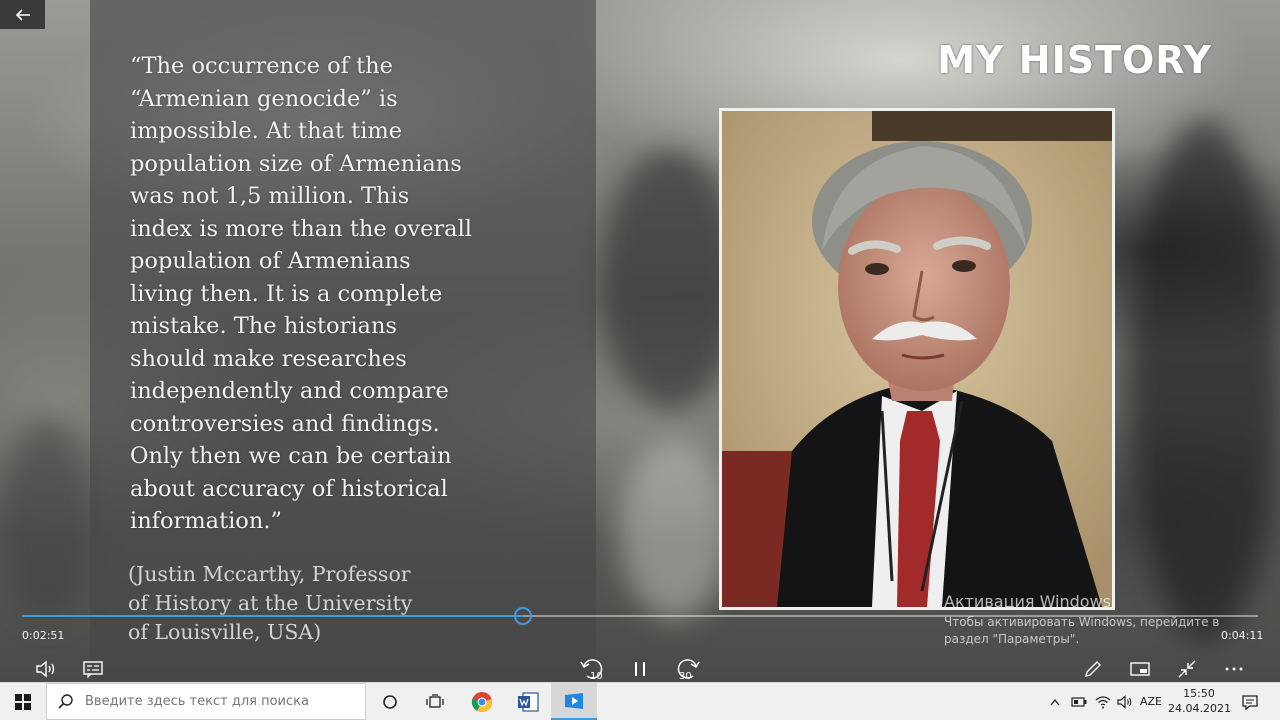 Image resolution: width=1280 pixels, height=720 pixels. I want to click on pause-button, so click(640, 668).